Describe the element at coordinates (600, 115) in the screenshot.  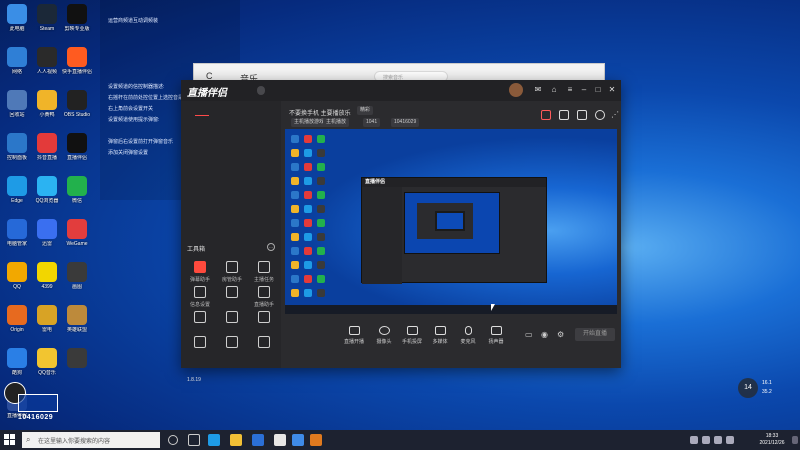
I see `settings-icon` at that location.